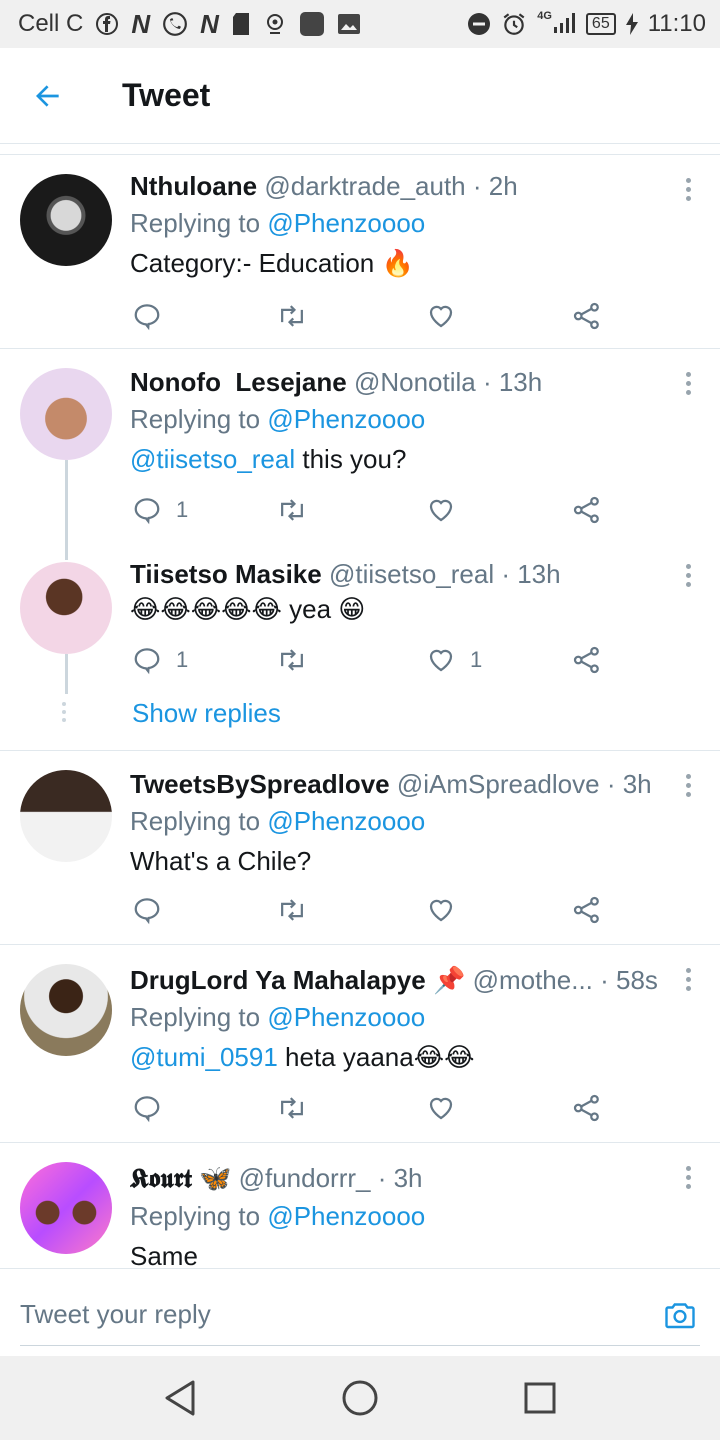 The width and height of the screenshot is (720, 1440). I want to click on author-handle: @darktrade_auth, so click(365, 186).